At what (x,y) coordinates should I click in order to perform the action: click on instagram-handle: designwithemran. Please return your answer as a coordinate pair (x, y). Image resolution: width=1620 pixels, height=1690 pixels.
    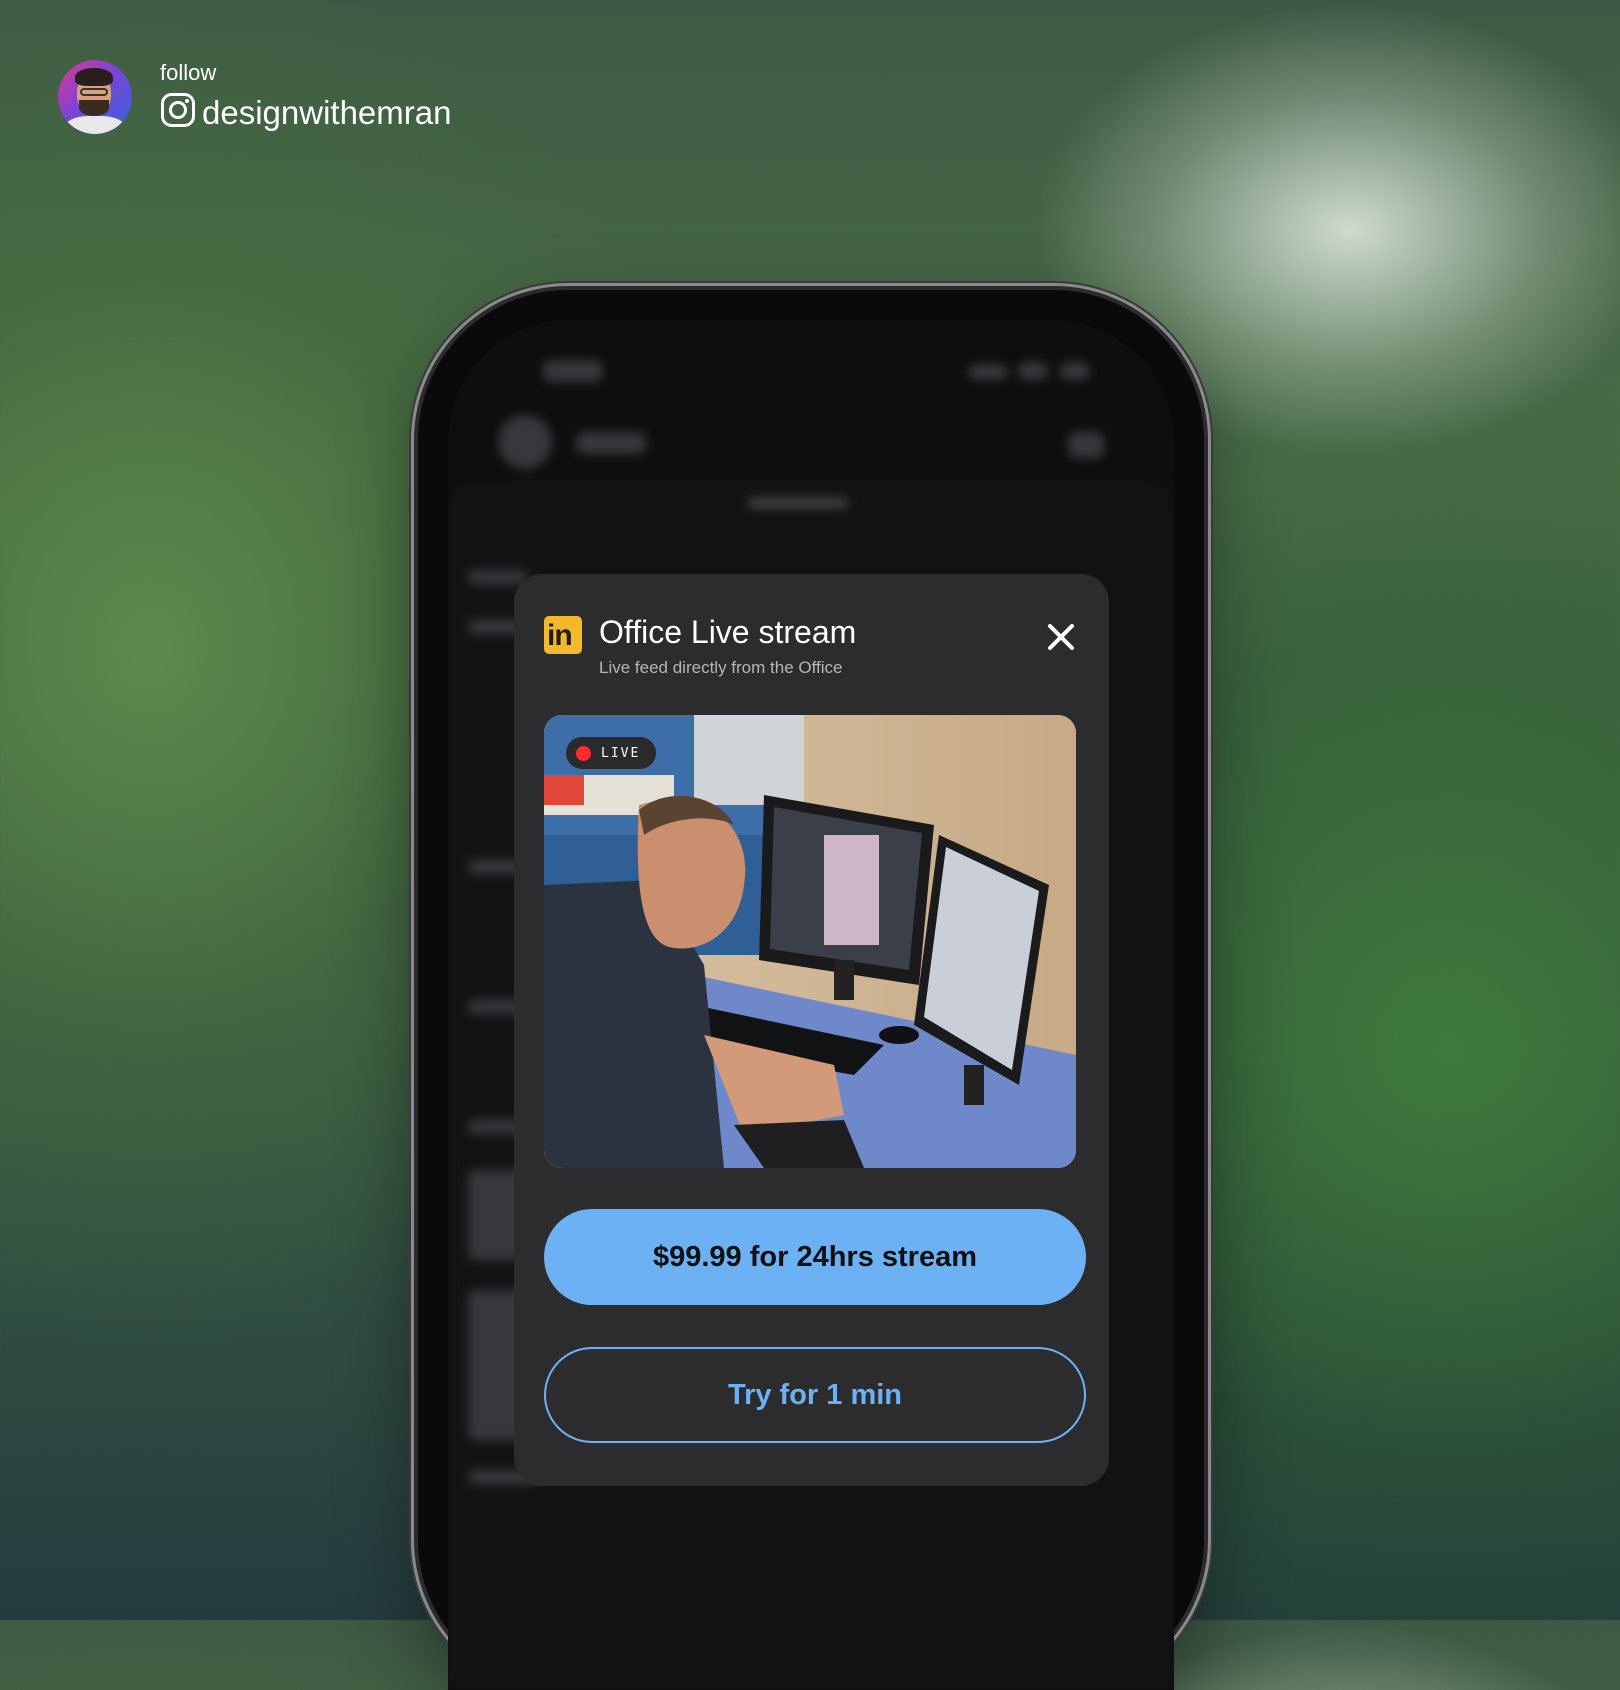
    Looking at the image, I should click on (305, 112).